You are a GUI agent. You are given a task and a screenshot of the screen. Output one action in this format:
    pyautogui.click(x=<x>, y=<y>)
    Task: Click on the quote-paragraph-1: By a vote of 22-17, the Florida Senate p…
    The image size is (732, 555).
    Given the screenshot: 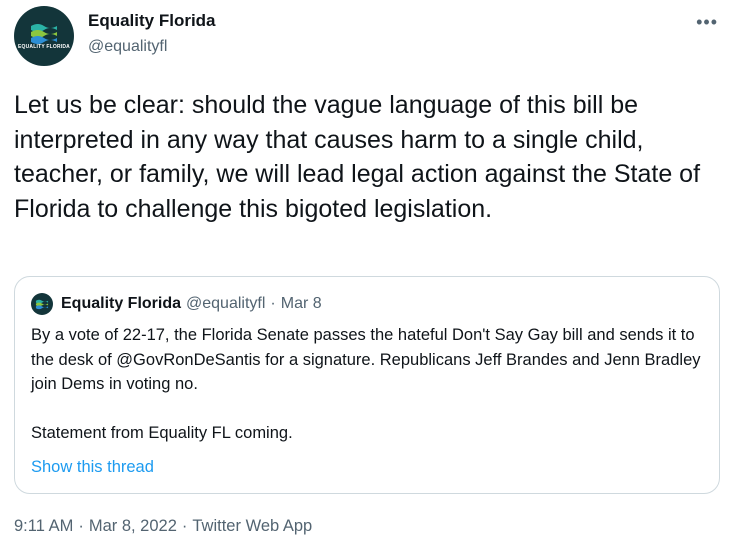 What is the action you would take?
    pyautogui.click(x=366, y=359)
    